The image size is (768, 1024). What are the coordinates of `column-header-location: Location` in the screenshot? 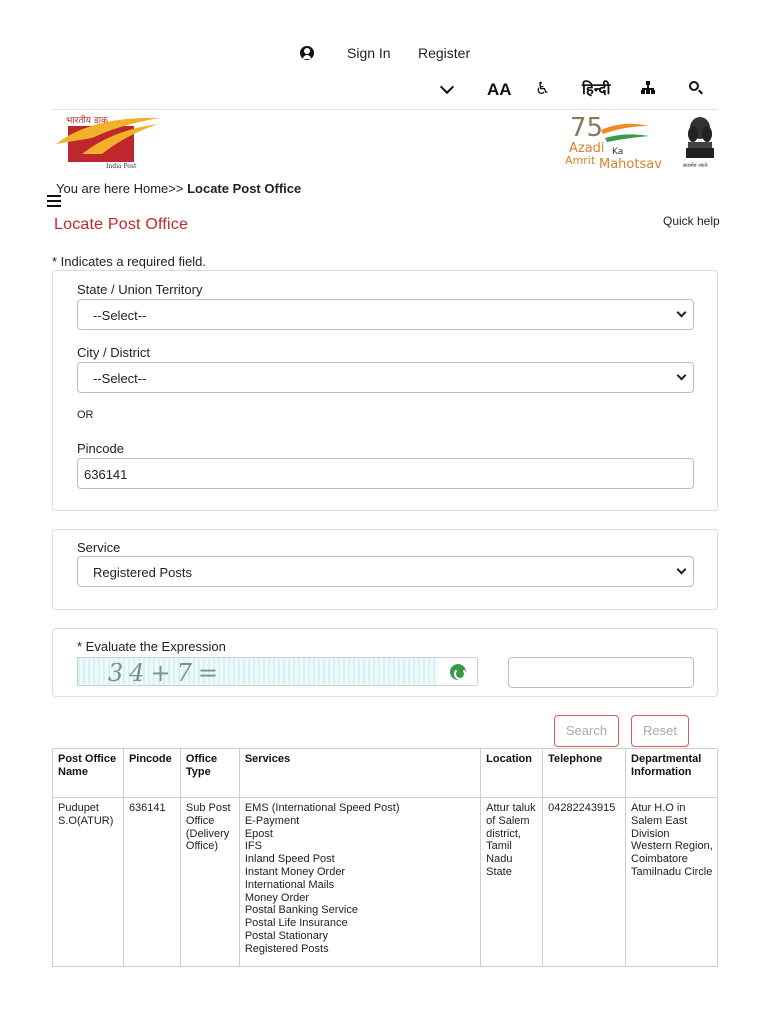 It's located at (512, 773).